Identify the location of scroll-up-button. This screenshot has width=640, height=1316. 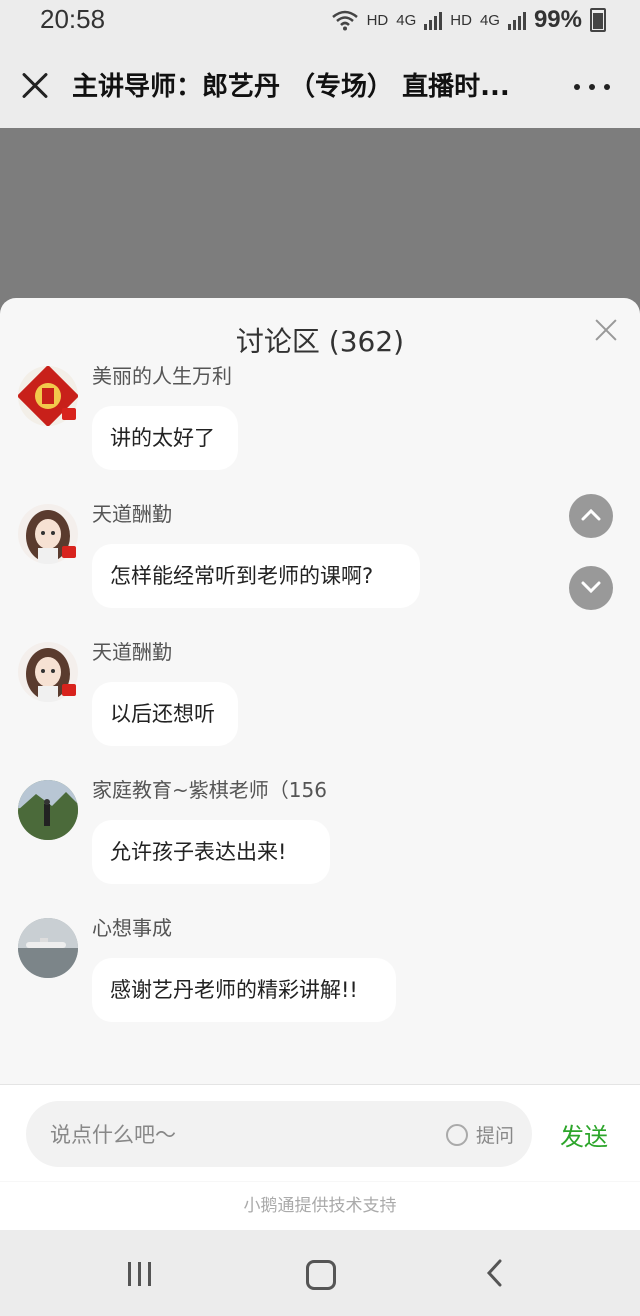
(591, 516).